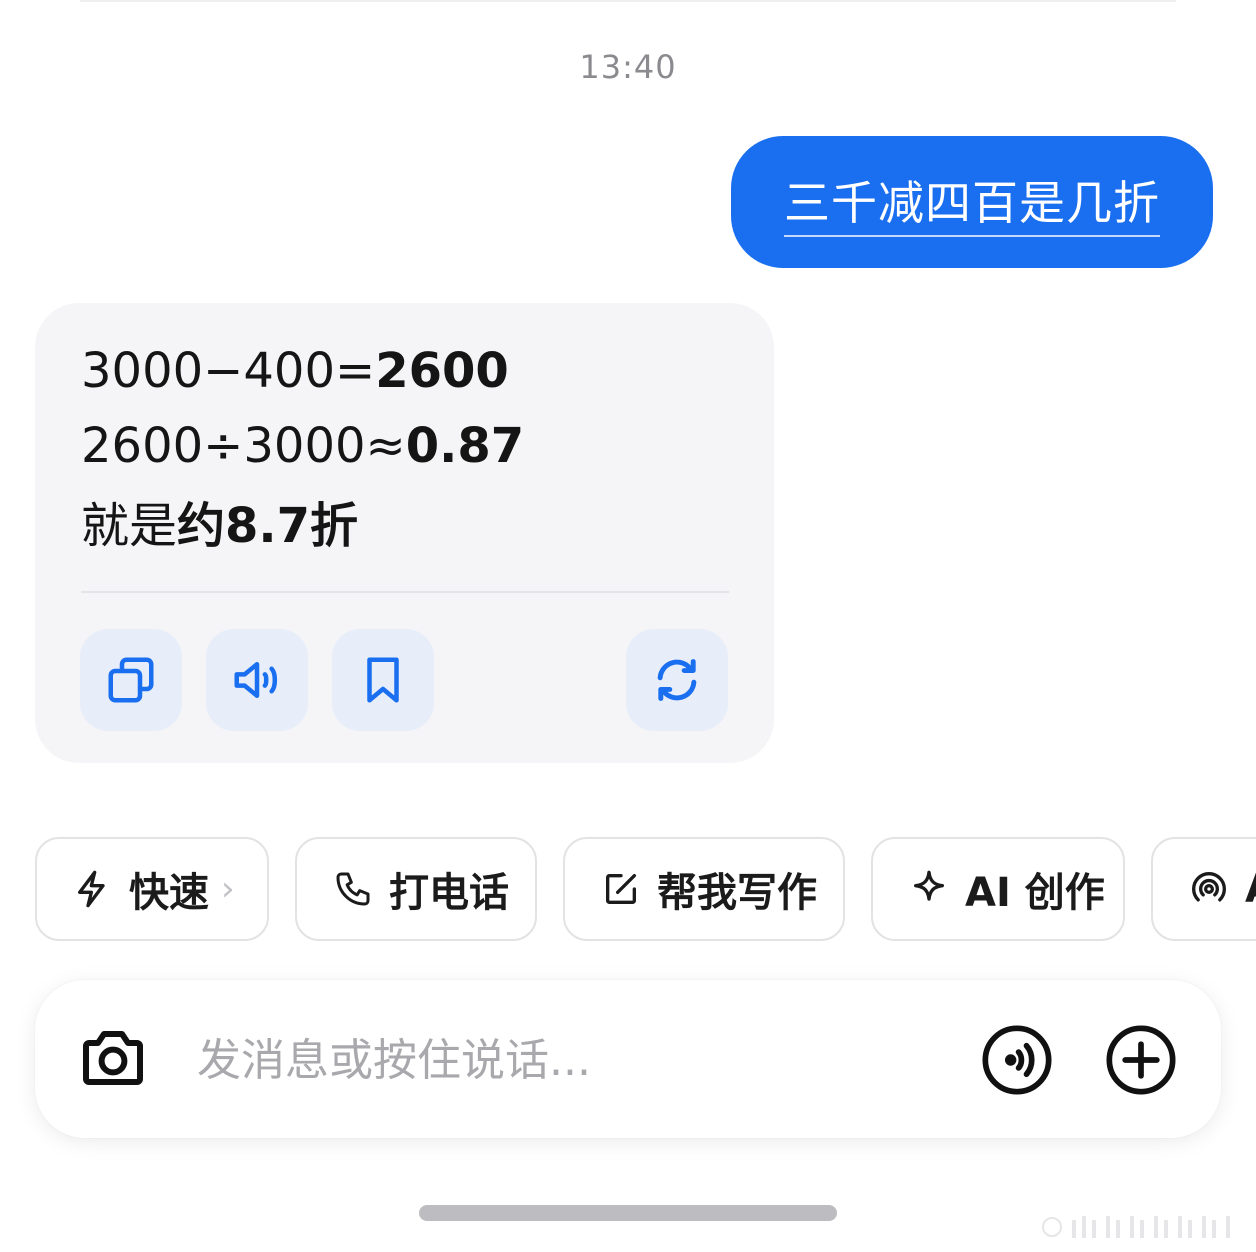 This screenshot has width=1256, height=1252. What do you see at coordinates (929, 885) in the screenshot?
I see `sparkle-icon` at bounding box center [929, 885].